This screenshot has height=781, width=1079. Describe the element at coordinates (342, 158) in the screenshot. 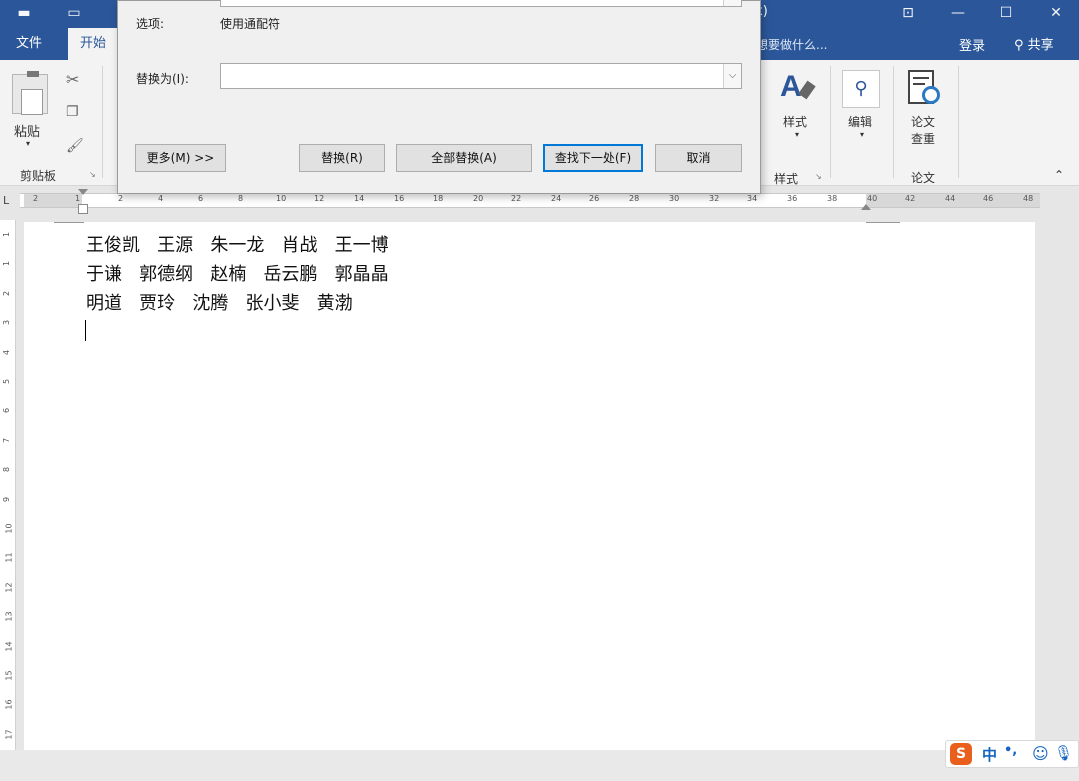

I see `replace-button: 替换(R)` at that location.